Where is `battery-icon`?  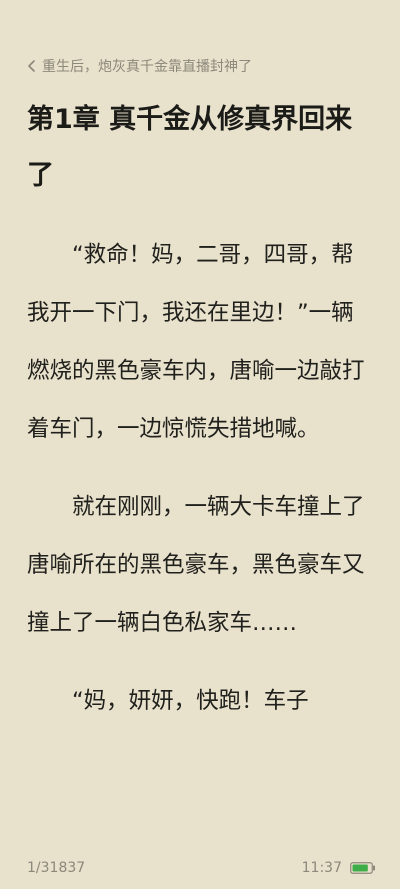
battery-icon is located at coordinates (363, 868).